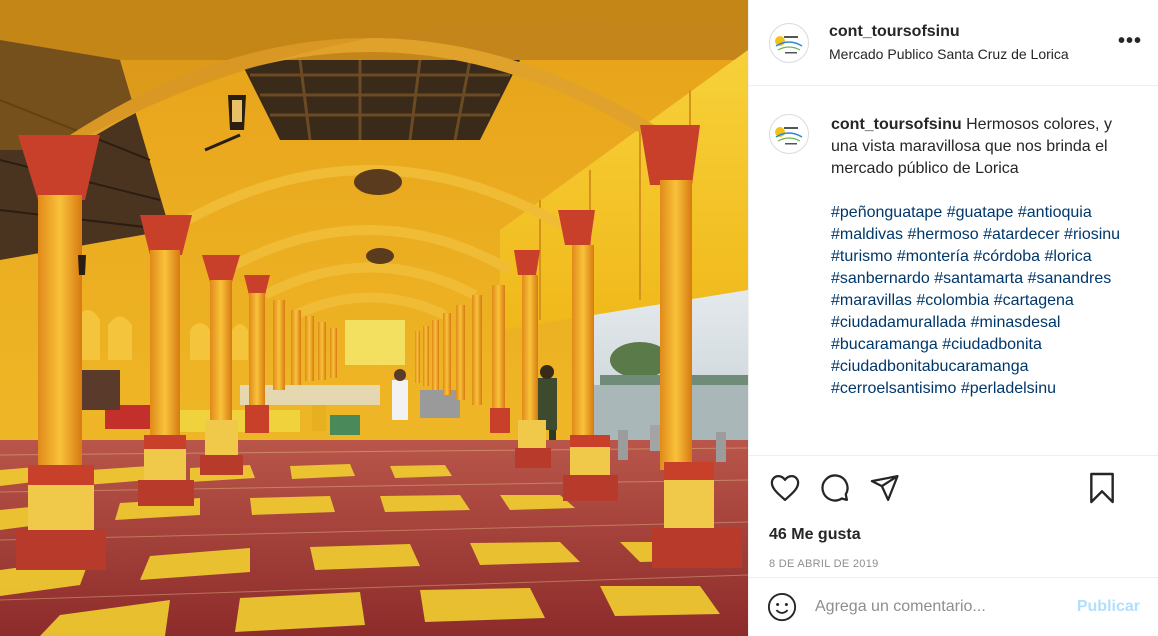  I want to click on hashtag: #colombia, so click(952, 300).